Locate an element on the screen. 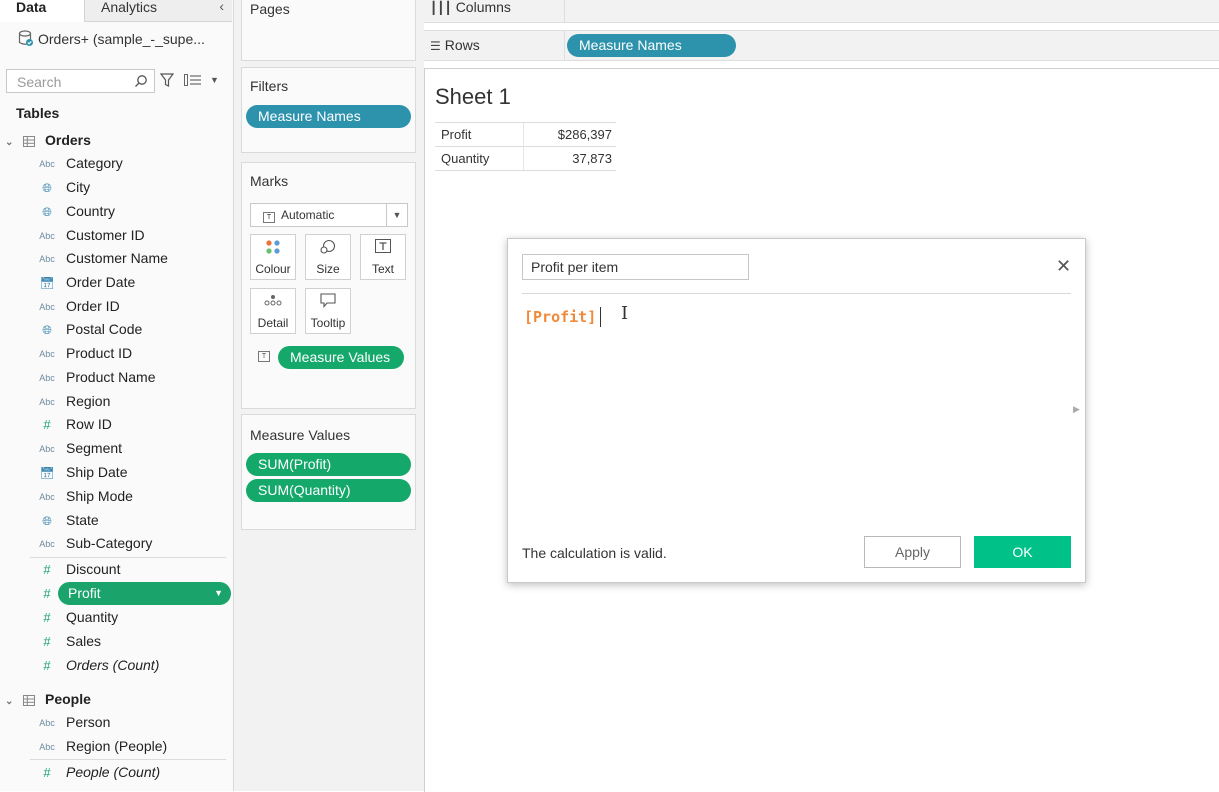 Image resolution: width=1219 pixels, height=792 pixels. field-region: Abc Region is located at coordinates (73, 402).